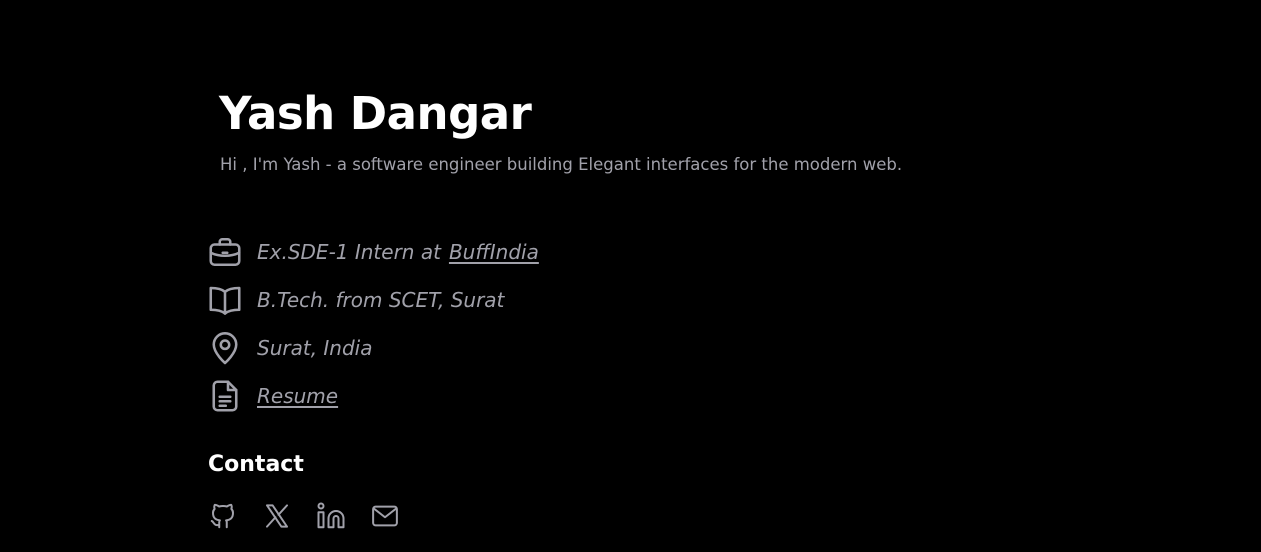 The height and width of the screenshot is (552, 1261). I want to click on info-item-resume: Resume, so click(373, 396).